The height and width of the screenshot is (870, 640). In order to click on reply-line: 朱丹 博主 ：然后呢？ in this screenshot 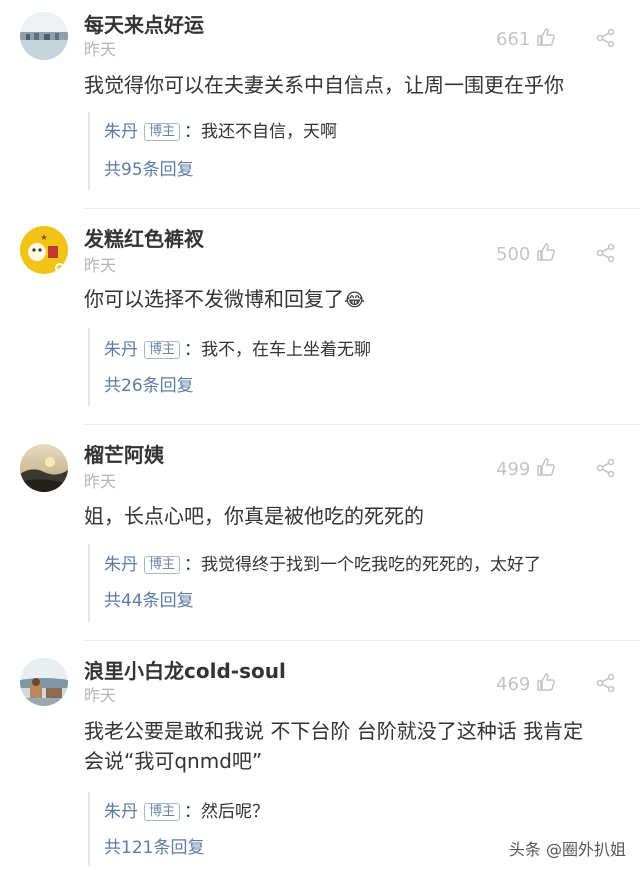, I will do `click(186, 812)`.